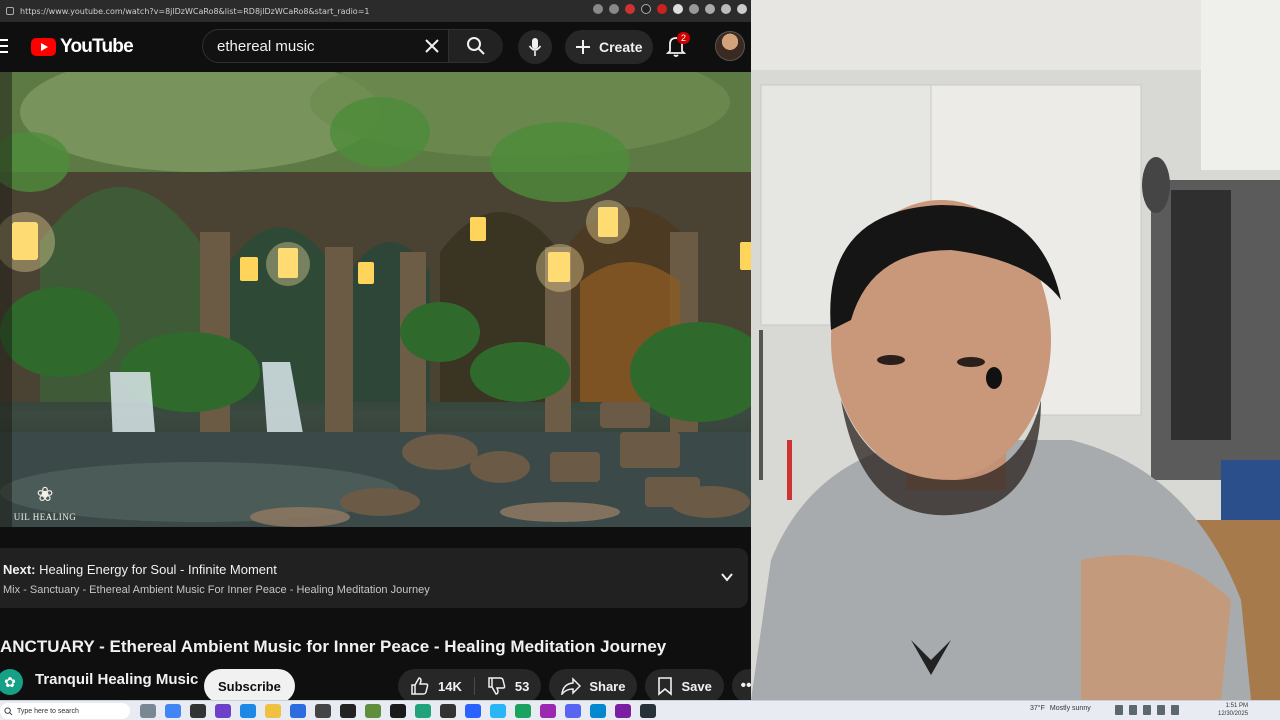 This screenshot has height=720, width=1280. What do you see at coordinates (621, 47) in the screenshot?
I see `create-label: Create` at bounding box center [621, 47].